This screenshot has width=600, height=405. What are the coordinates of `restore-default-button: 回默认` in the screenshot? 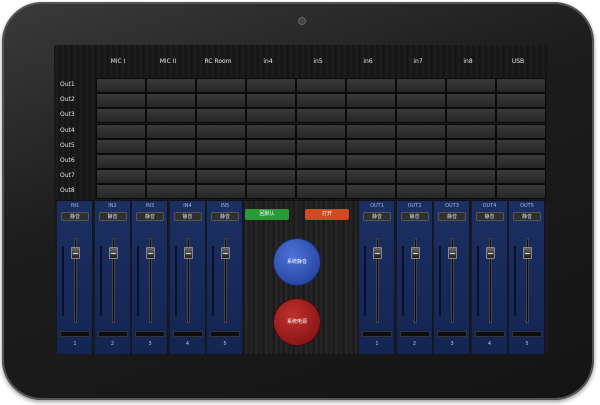 It's located at (267, 214).